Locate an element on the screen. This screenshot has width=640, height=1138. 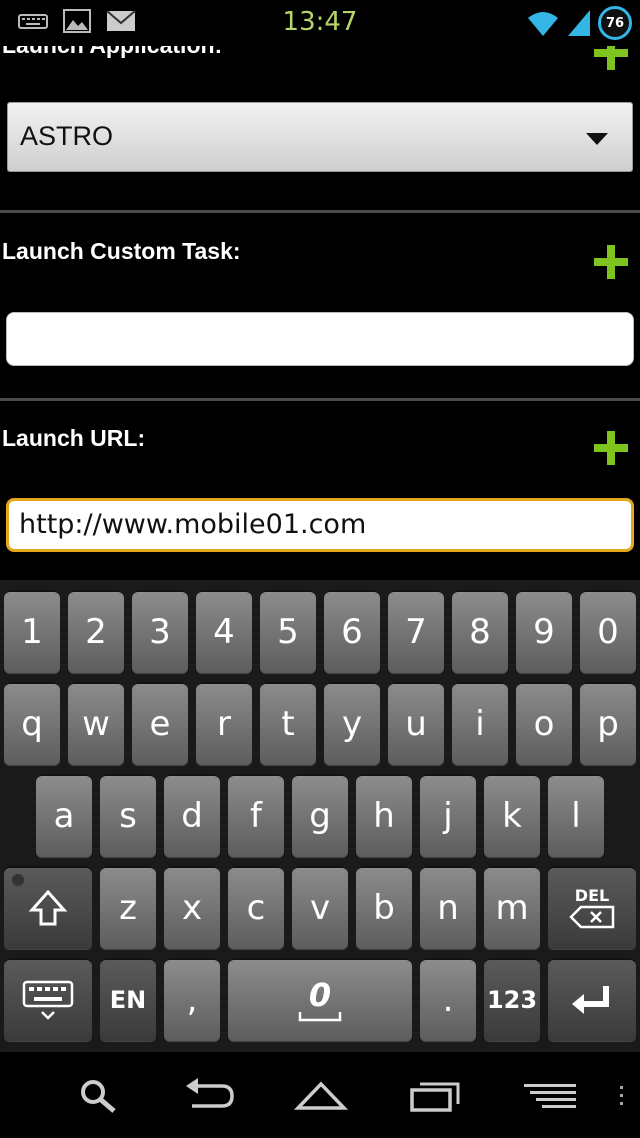
navigation-bar is located at coordinates (320, 1095).